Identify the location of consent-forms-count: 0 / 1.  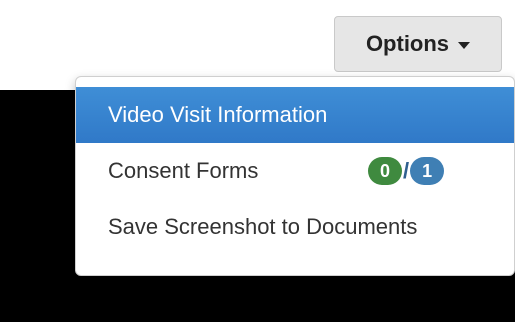
(406, 171).